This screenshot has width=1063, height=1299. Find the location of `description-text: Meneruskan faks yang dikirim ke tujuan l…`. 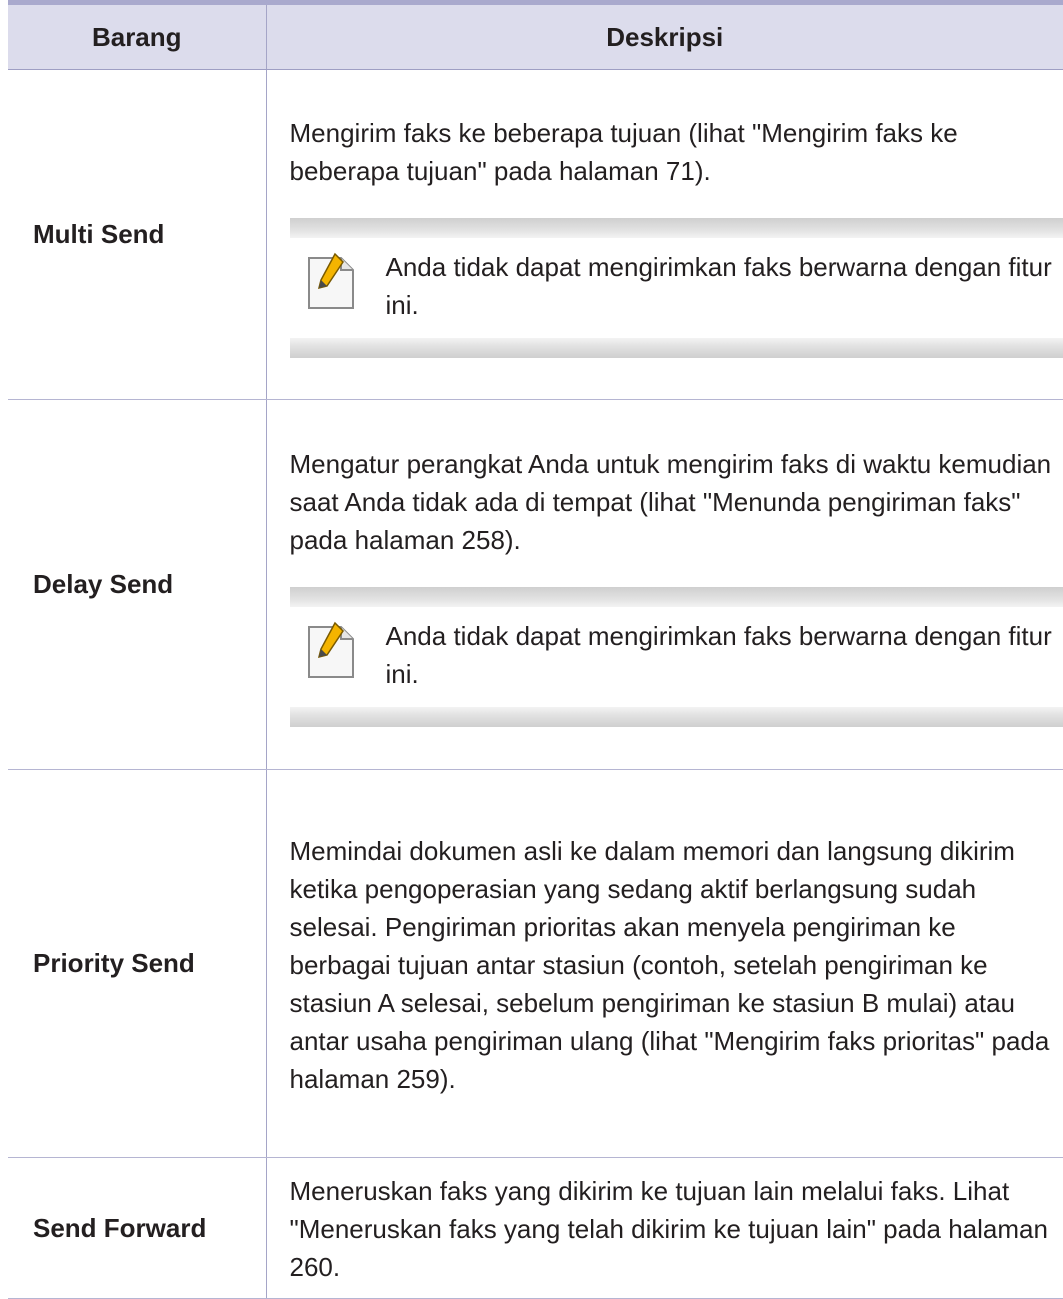

description-text: Meneruskan faks yang dikirim ke tujuan l… is located at coordinates (676, 1229).